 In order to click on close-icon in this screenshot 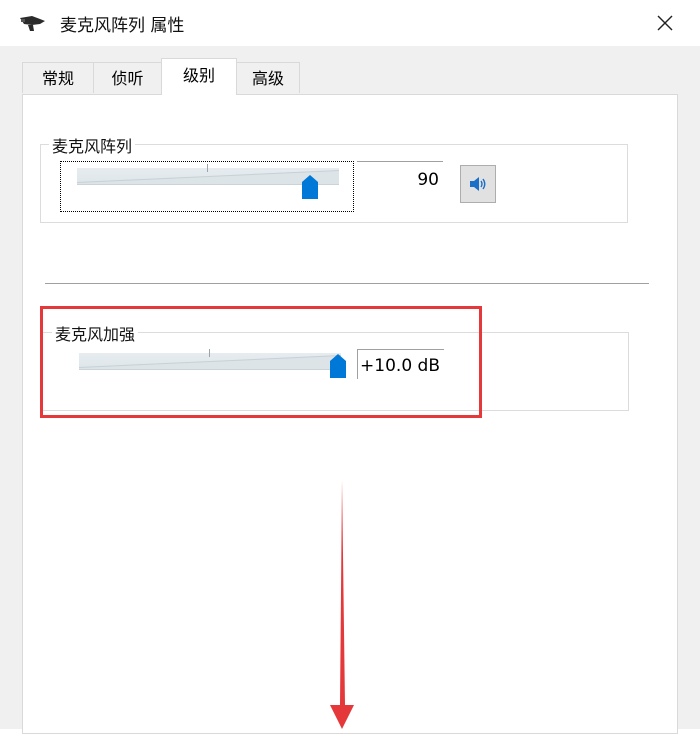, I will do `click(665, 23)`.